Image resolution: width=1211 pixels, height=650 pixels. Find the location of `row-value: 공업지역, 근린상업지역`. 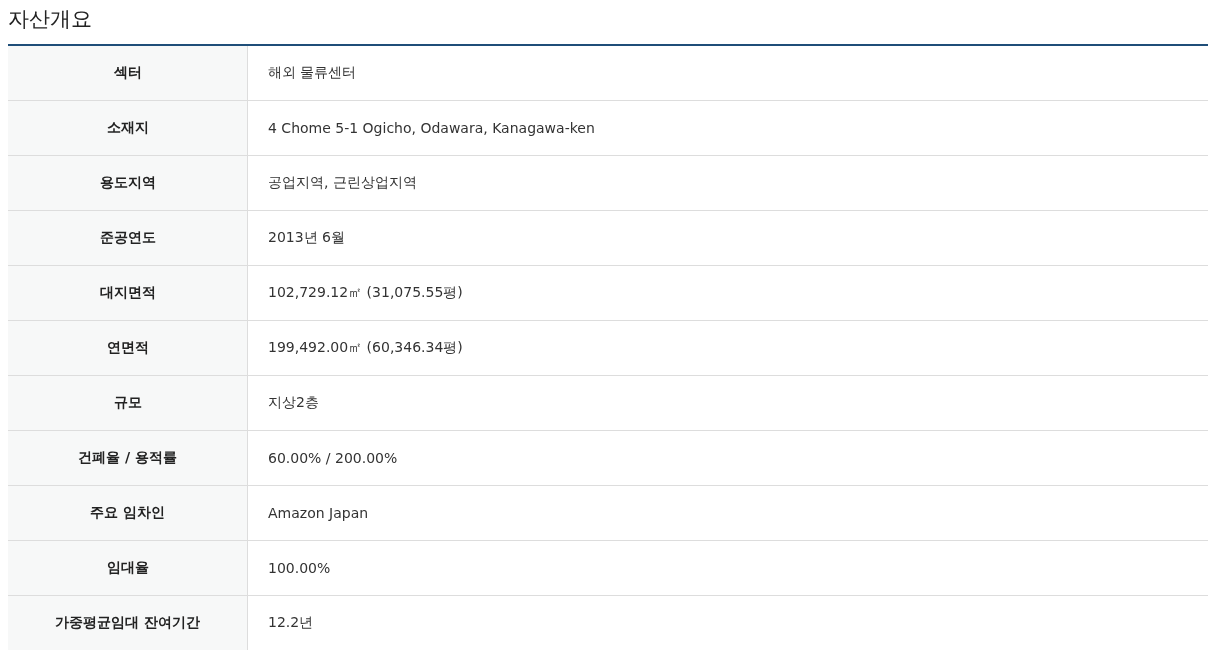

row-value: 공업지역, 근린상업지역 is located at coordinates (727, 183).